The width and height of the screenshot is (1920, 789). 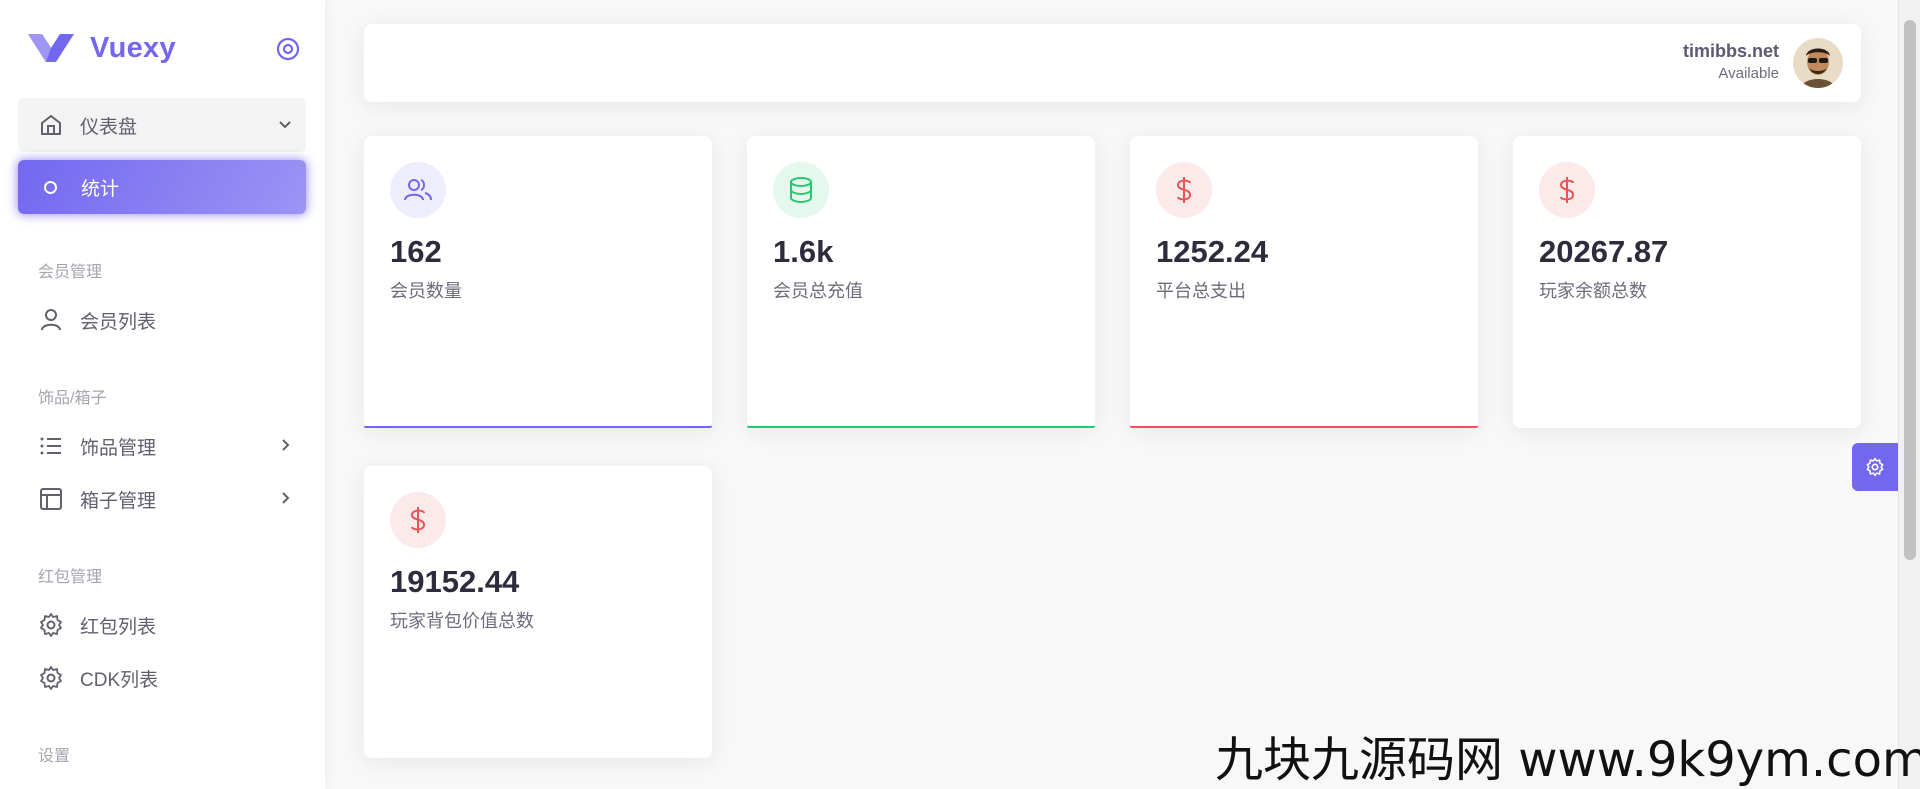 What do you see at coordinates (803, 251) in the screenshot?
I see `stat-value: 1.6k` at bounding box center [803, 251].